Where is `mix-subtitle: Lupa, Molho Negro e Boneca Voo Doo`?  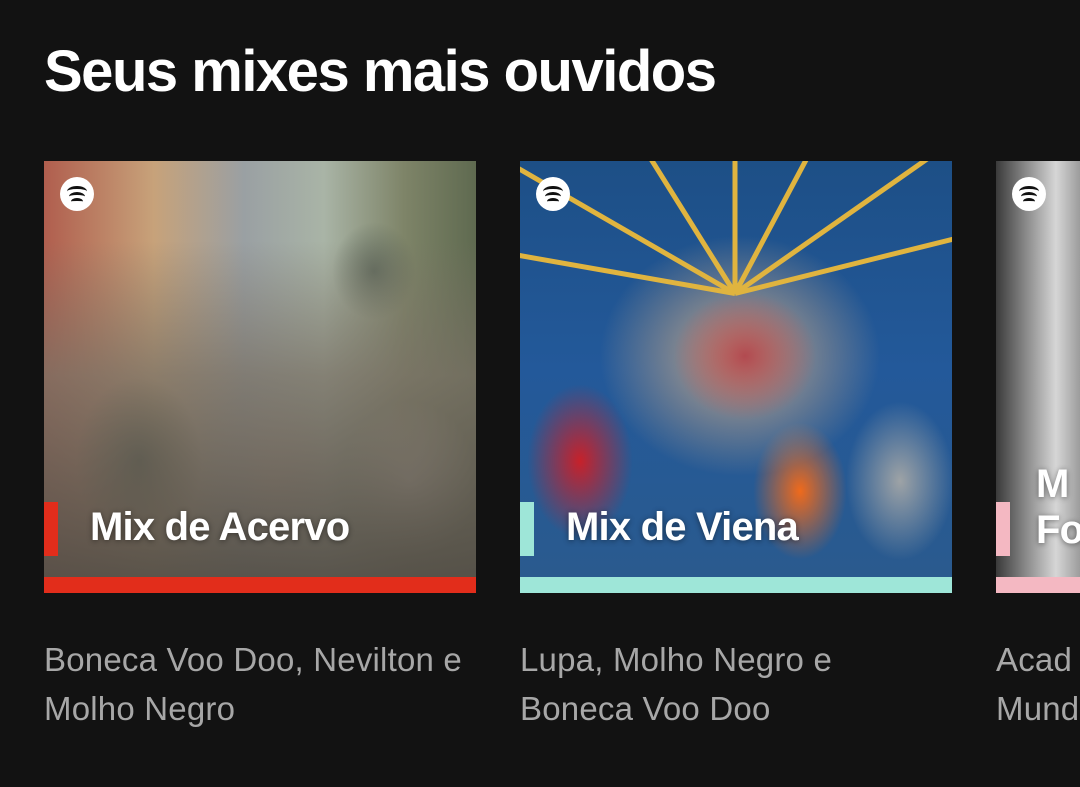
mix-subtitle: Lupa, Molho Negro e Boneca Voo Doo is located at coordinates (676, 684).